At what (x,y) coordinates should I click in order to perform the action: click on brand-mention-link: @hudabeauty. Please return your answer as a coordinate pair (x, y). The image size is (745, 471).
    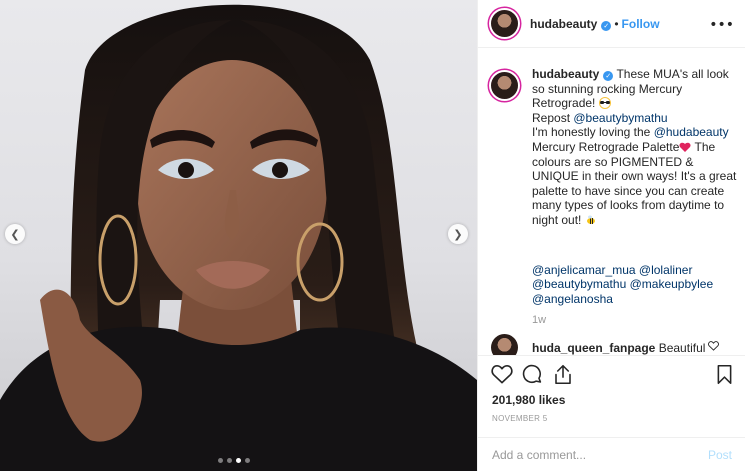
    Looking at the image, I should click on (691, 132).